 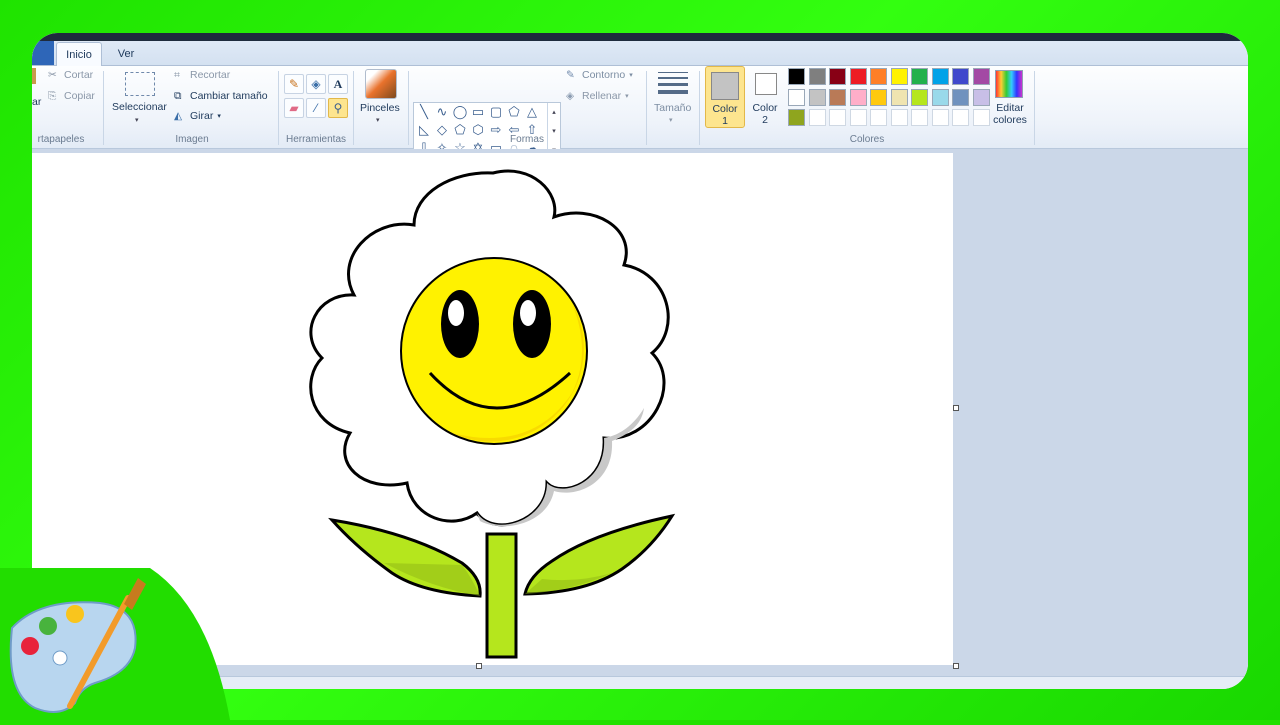 What do you see at coordinates (765, 96) in the screenshot?
I see `color2-button: Color 2` at bounding box center [765, 96].